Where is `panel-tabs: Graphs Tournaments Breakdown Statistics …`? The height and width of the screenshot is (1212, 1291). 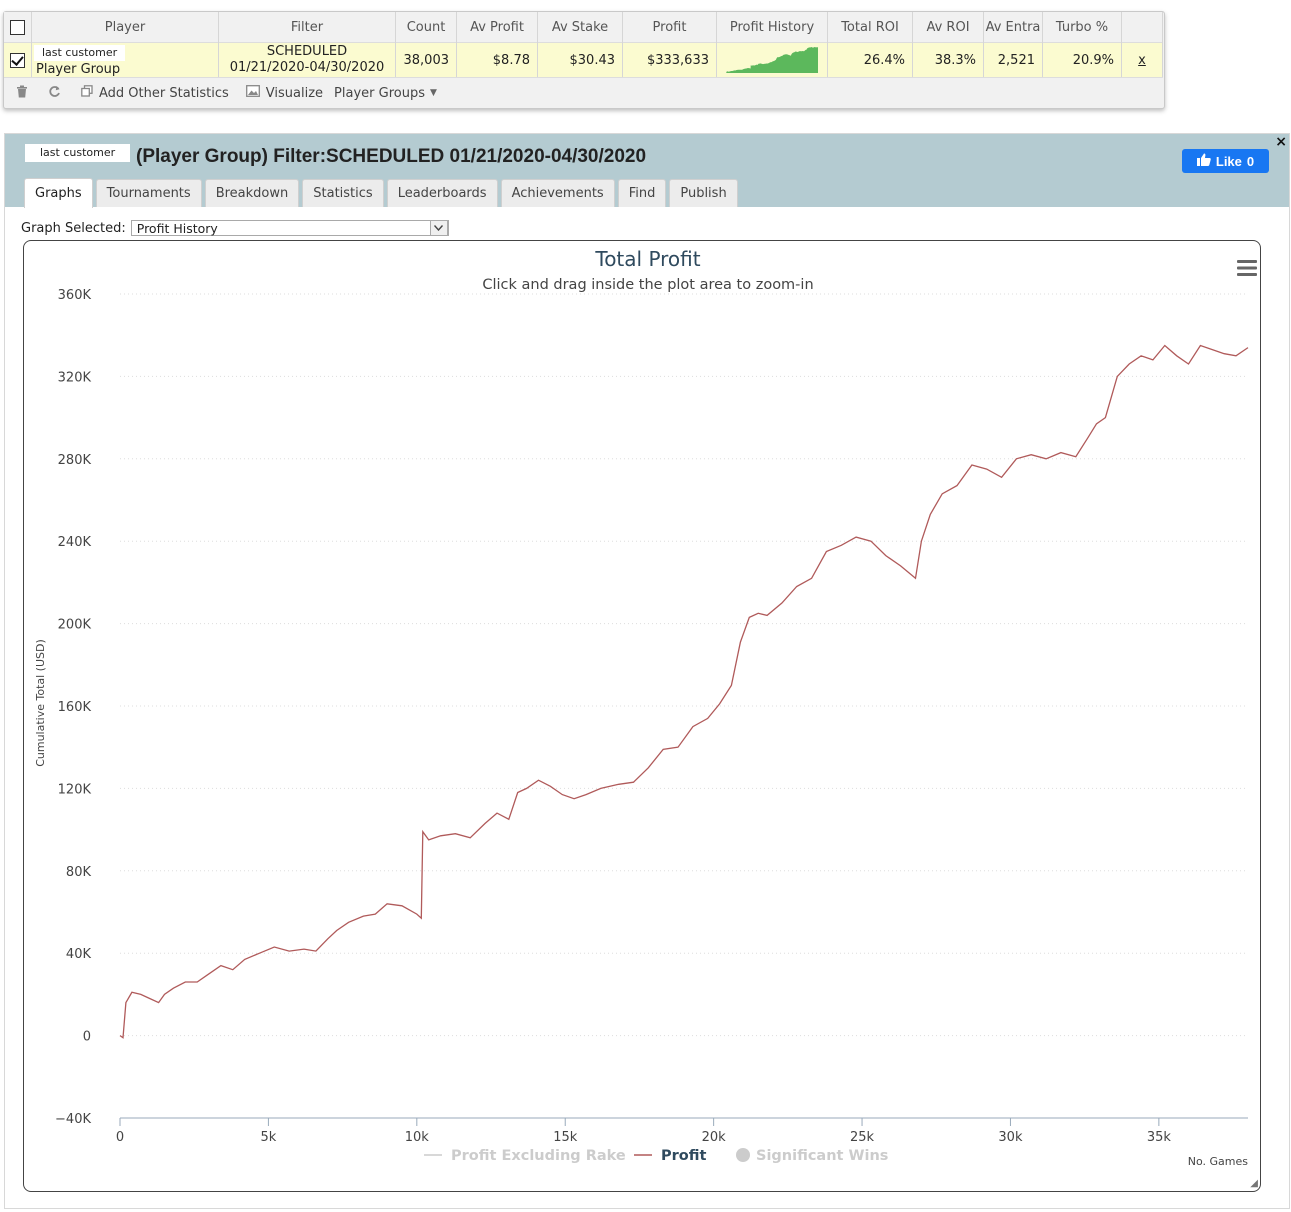
panel-tabs: Graphs Tournaments Breakdown Statistics … is located at coordinates (381, 193).